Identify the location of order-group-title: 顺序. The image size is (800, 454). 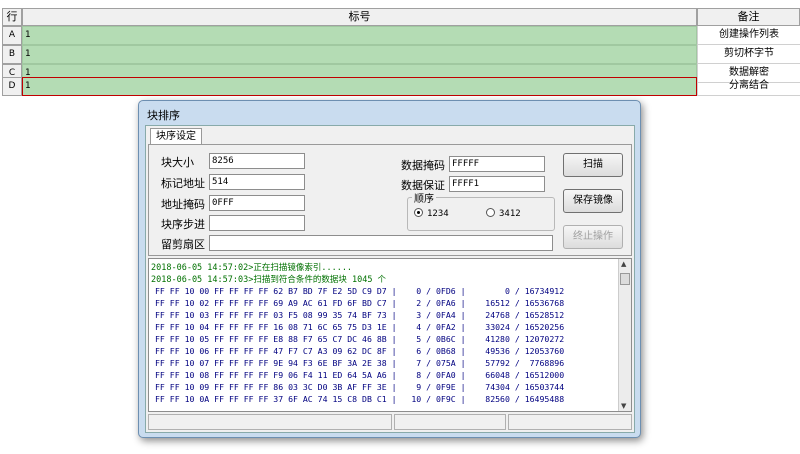
(424, 197).